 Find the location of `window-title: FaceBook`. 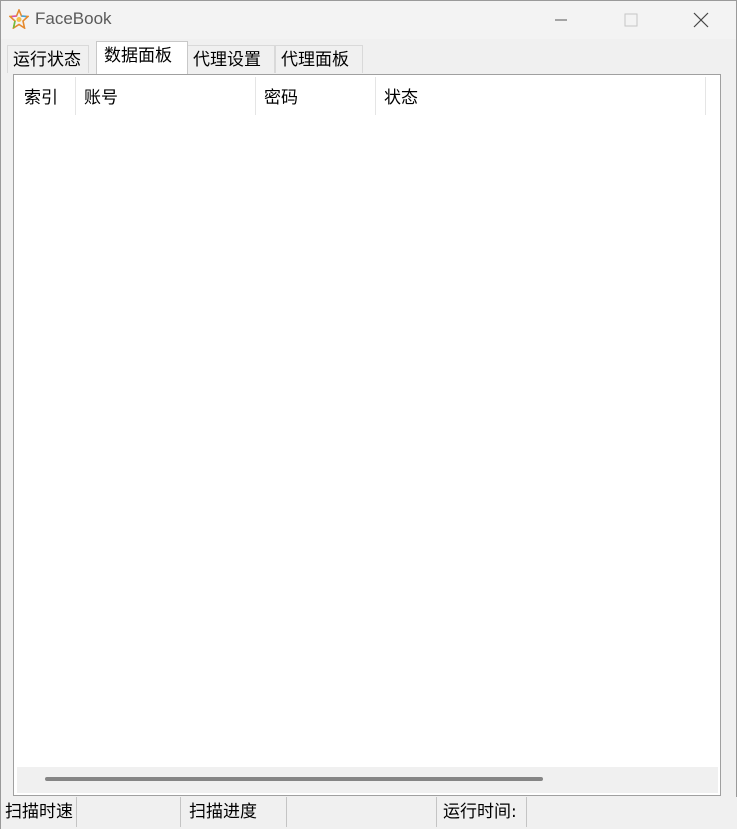

window-title: FaceBook is located at coordinates (73, 18).